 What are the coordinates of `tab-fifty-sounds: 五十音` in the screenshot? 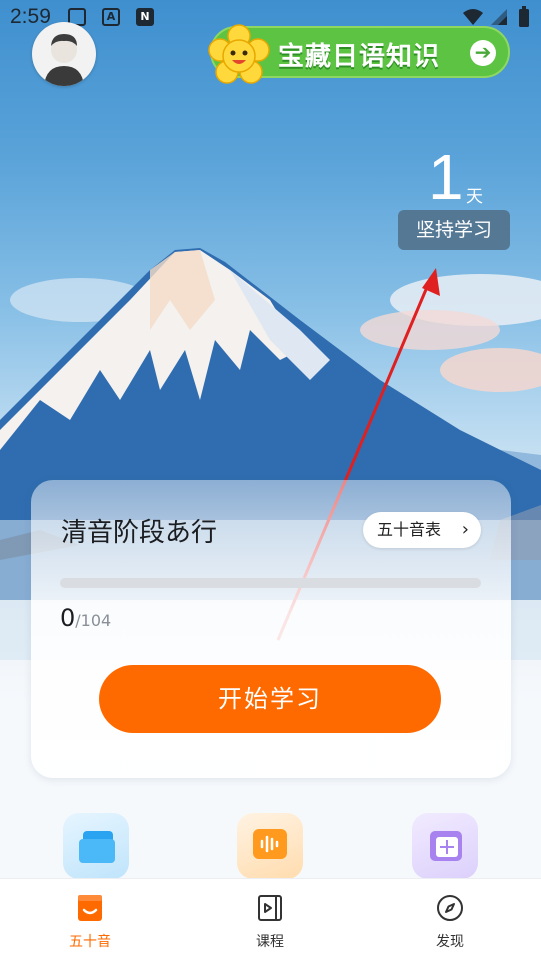 It's located at (90, 922).